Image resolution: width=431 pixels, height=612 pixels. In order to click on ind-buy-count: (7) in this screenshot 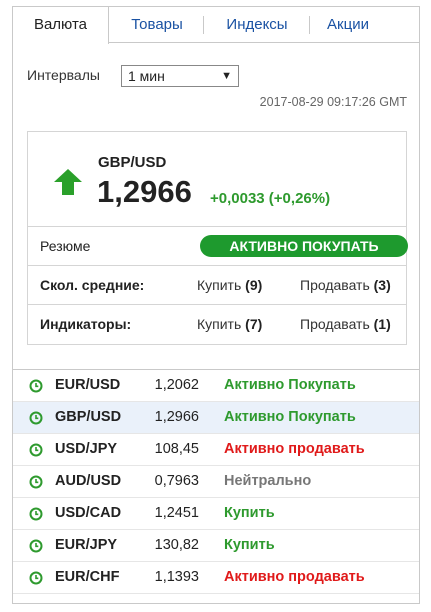, I will do `click(254, 324)`.